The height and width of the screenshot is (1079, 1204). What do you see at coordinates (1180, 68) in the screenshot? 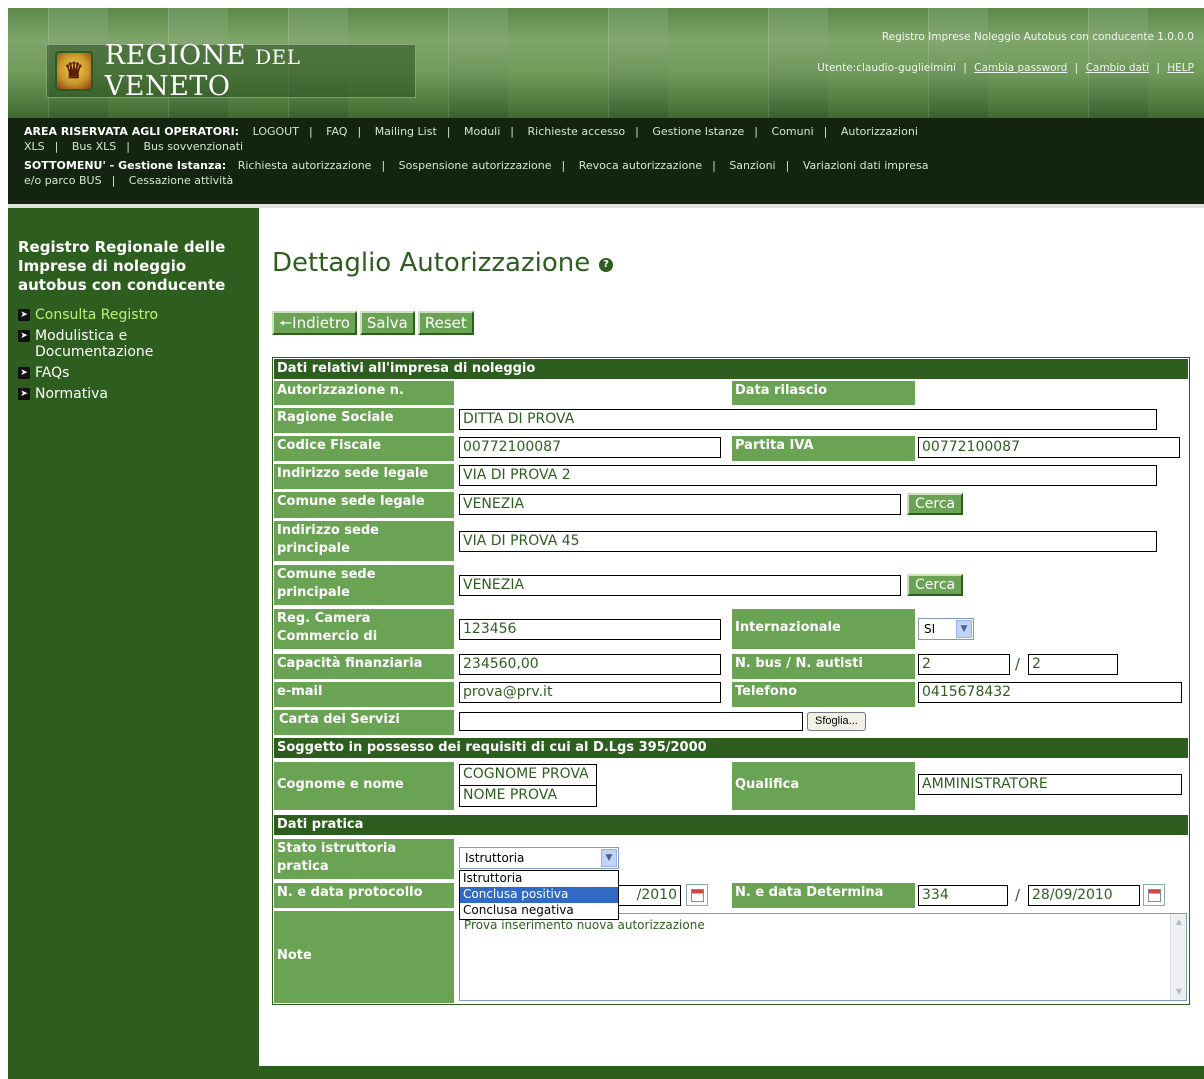
I see `help-link: HELP` at bounding box center [1180, 68].